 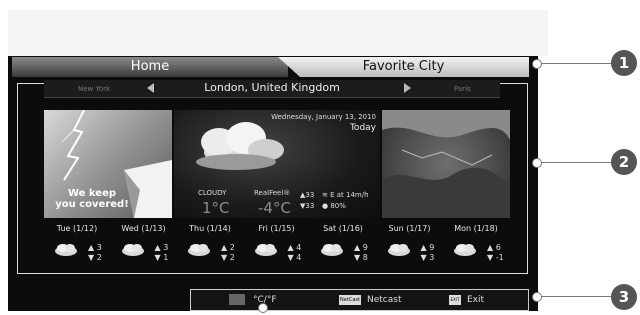 I want to click on forecast-day: Thu (1/14) ▲ 2 ▼ 2, so click(x=210, y=245).